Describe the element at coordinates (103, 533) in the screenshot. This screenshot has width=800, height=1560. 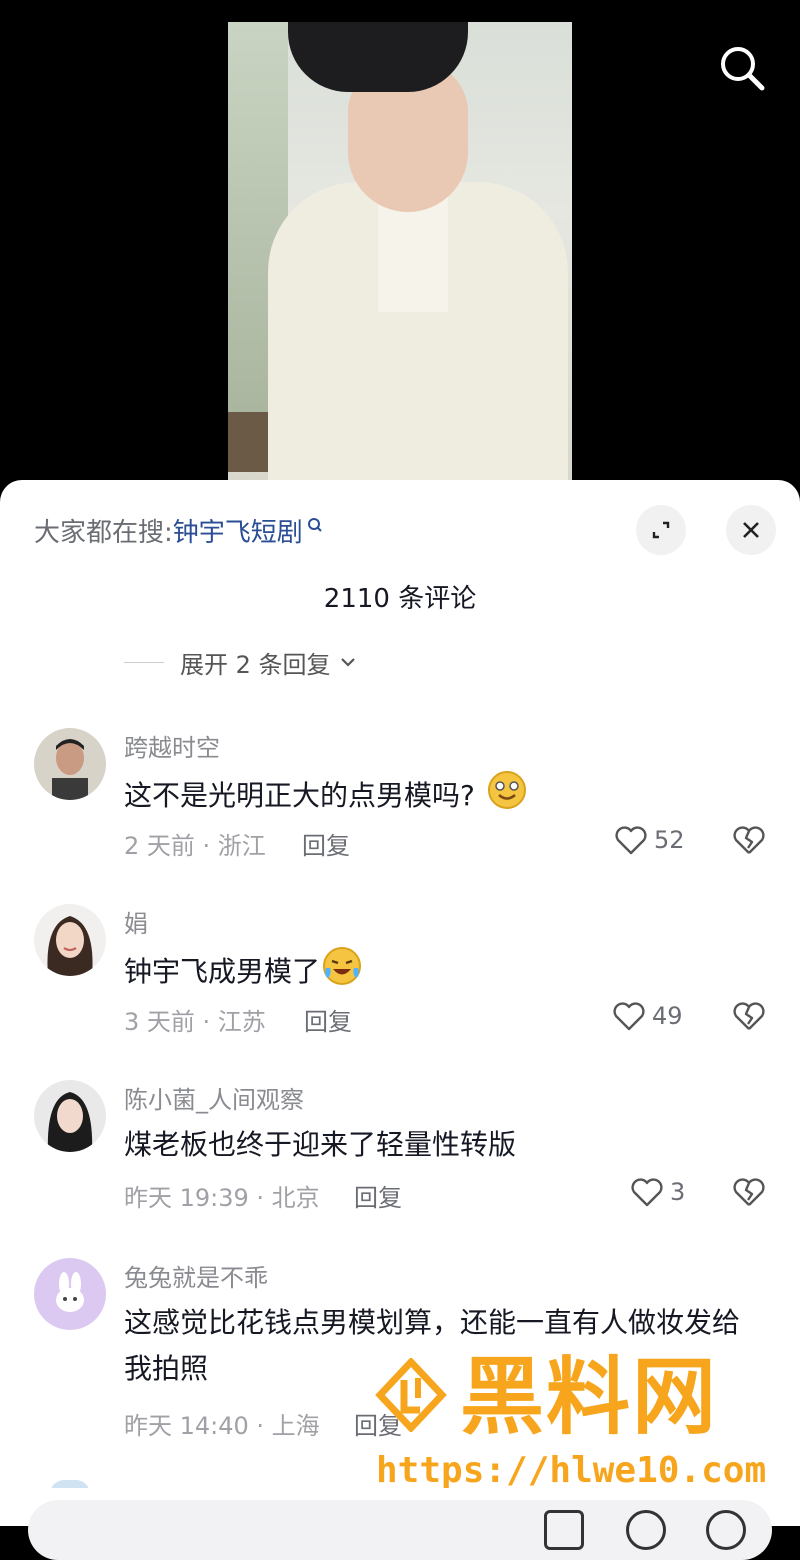
I see `hot-search-prefix: 大家都在搜:` at that location.